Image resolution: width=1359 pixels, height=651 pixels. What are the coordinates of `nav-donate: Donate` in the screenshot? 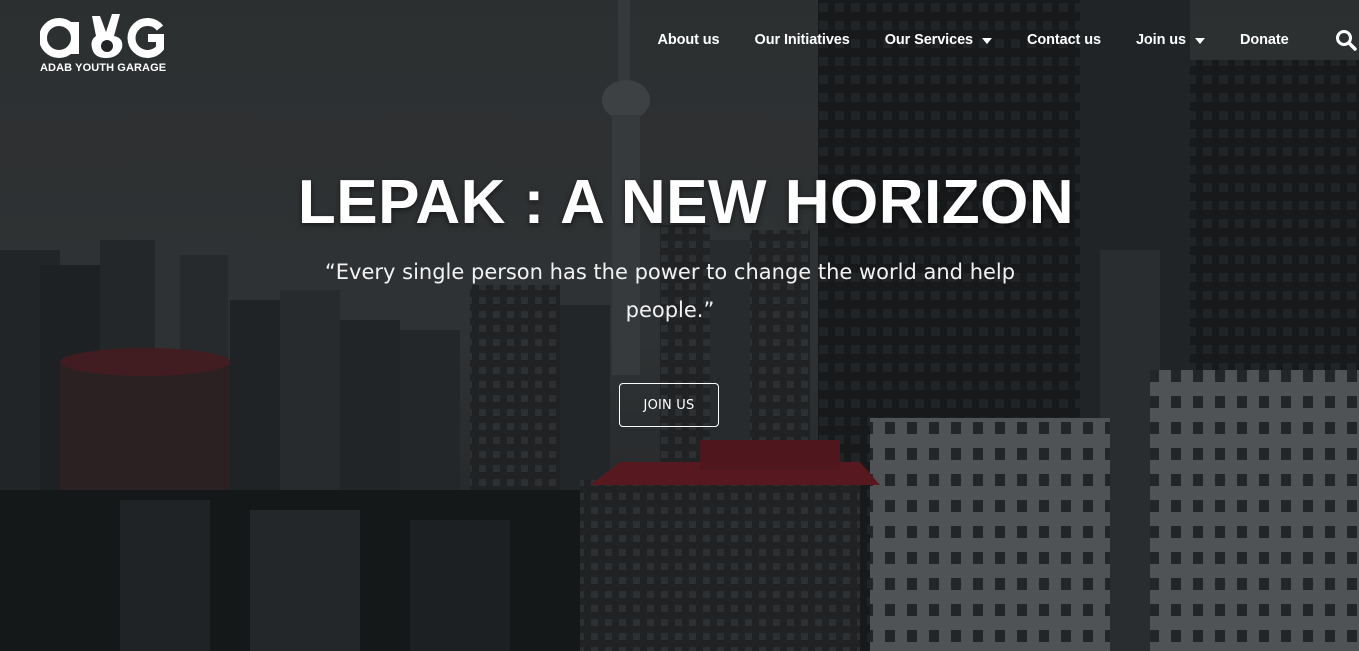 It's located at (1265, 40).